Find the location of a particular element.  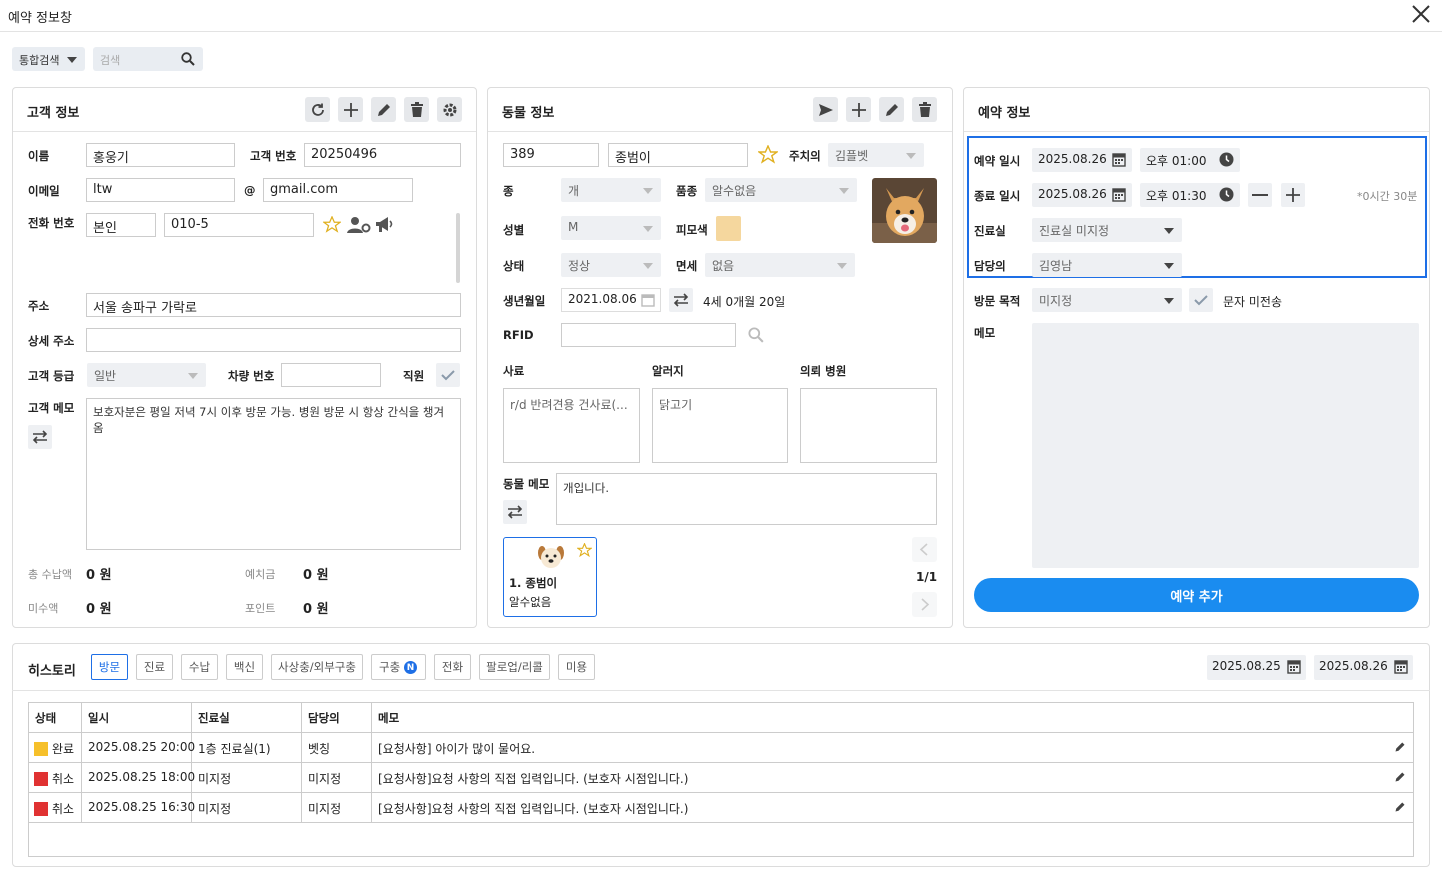

purpose-select: 미지정 is located at coordinates (1107, 300).